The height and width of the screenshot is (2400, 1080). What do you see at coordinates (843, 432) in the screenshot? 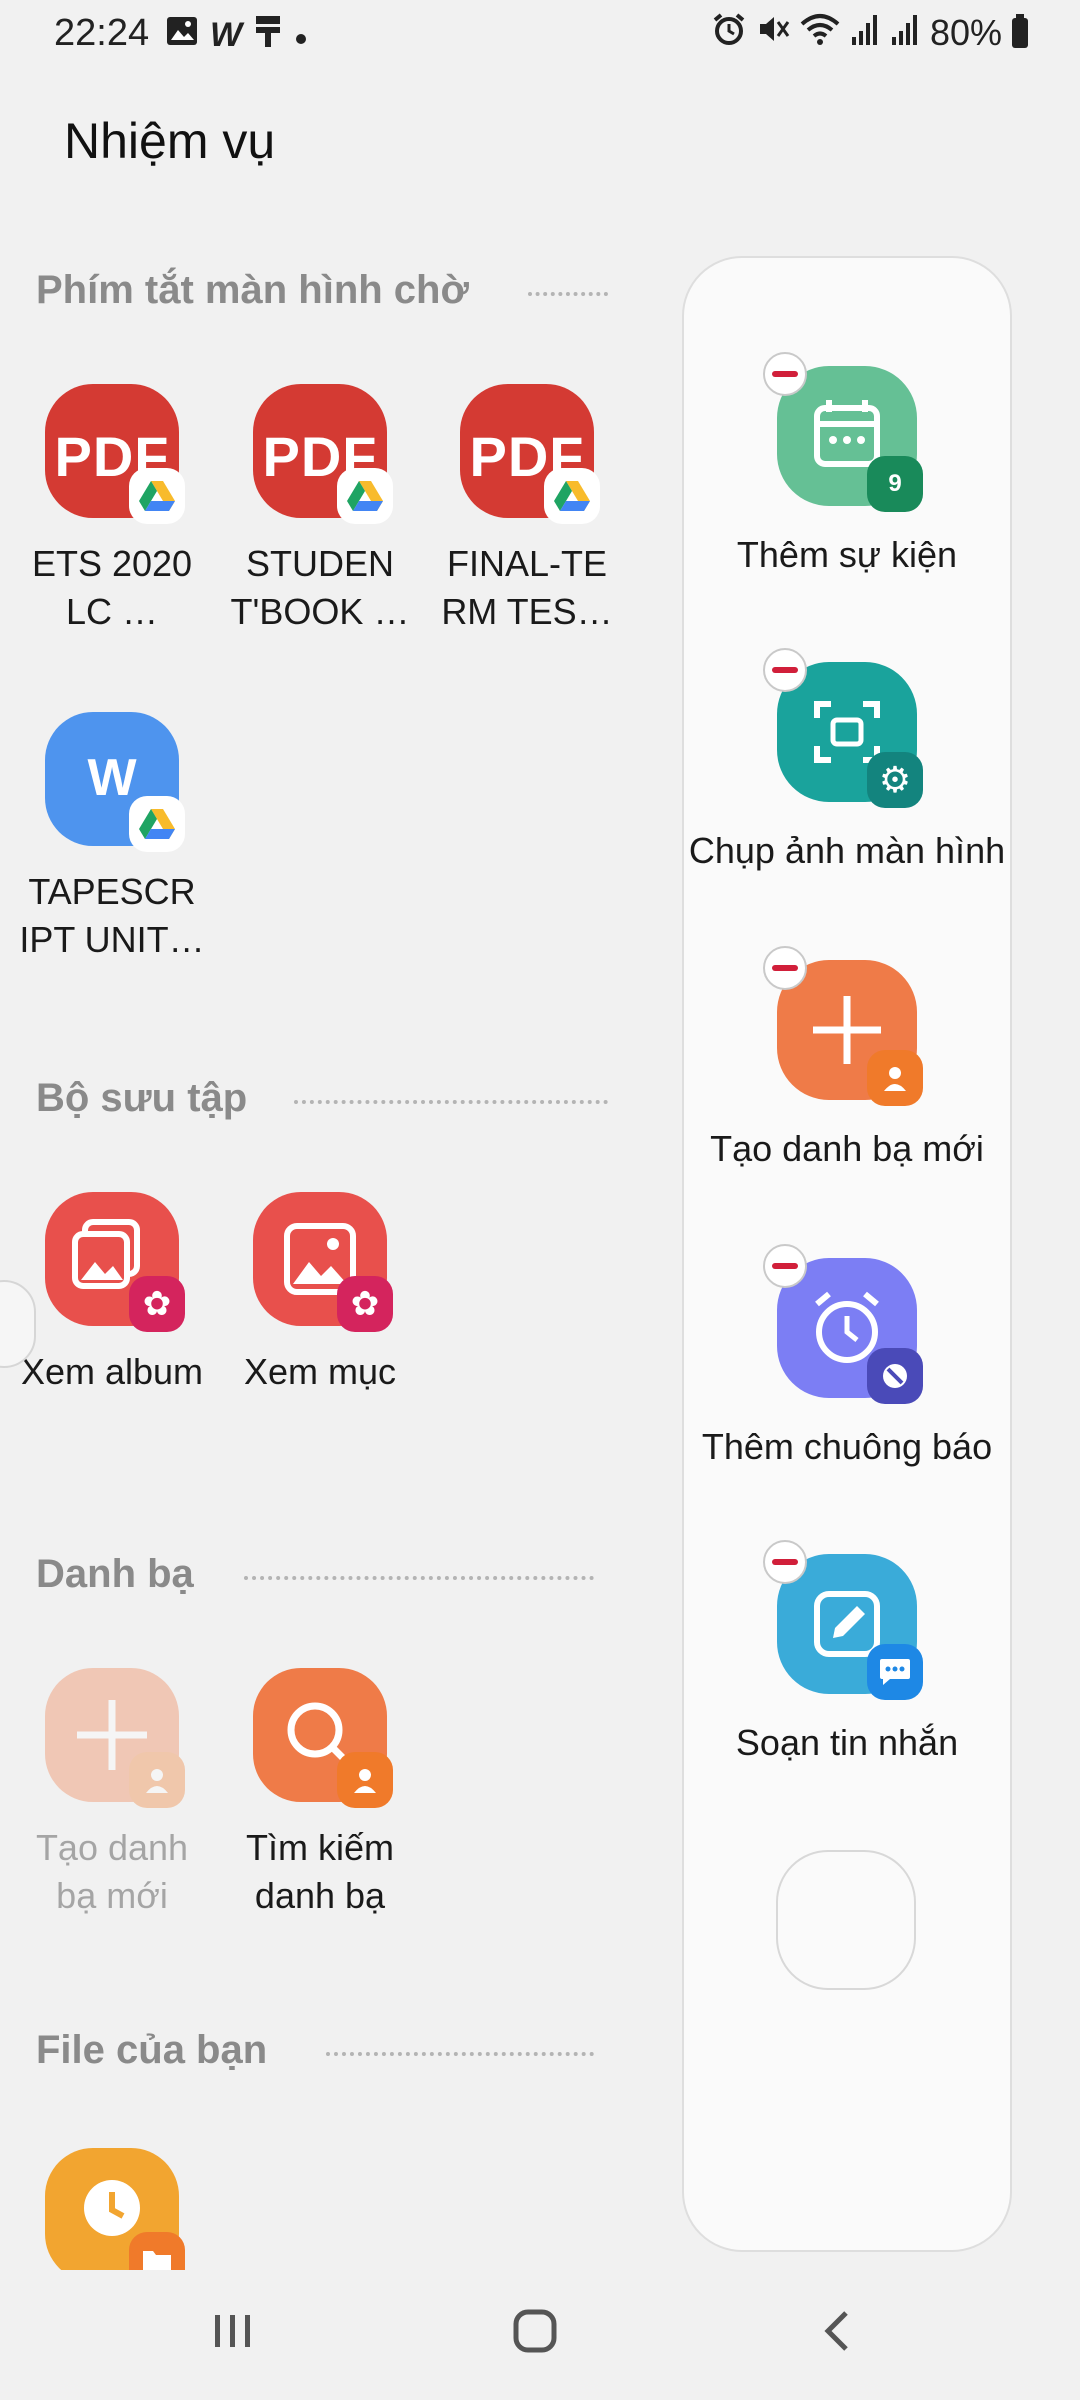
I see `calendar-icon: 9` at bounding box center [843, 432].